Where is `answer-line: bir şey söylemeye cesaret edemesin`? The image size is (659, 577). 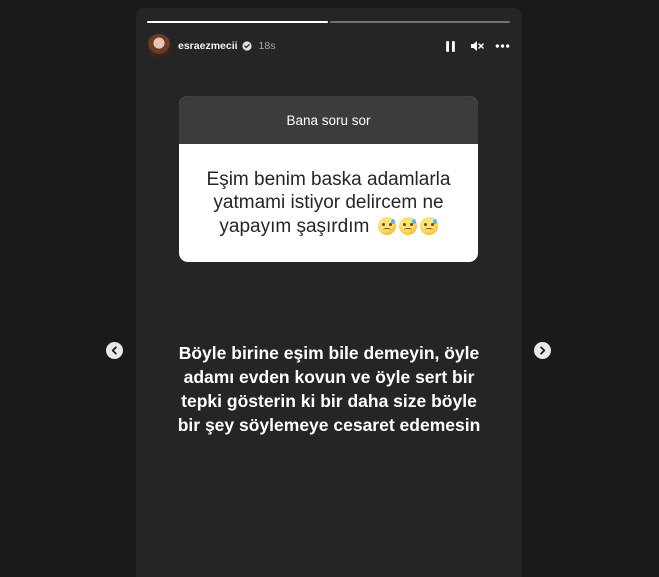
answer-line: bir şey söylemeye cesaret edemesin is located at coordinates (329, 425).